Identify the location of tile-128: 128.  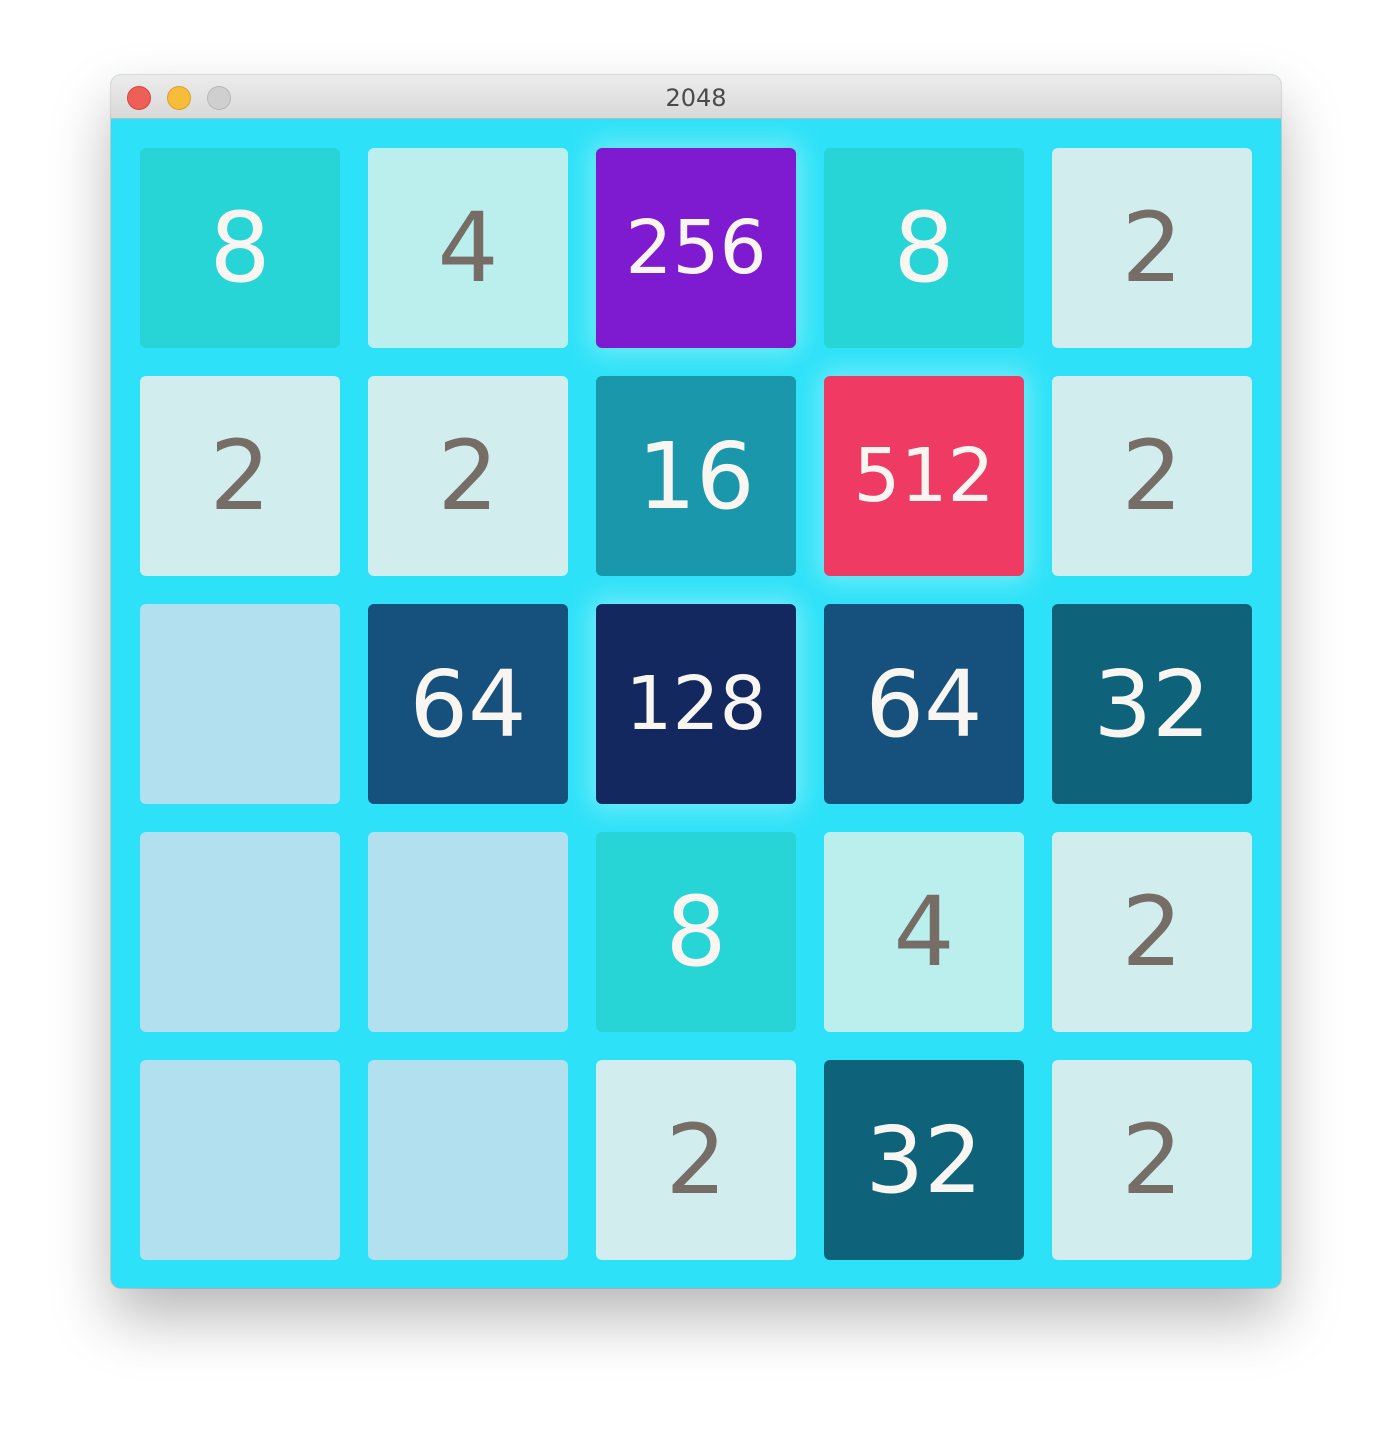
(696, 704).